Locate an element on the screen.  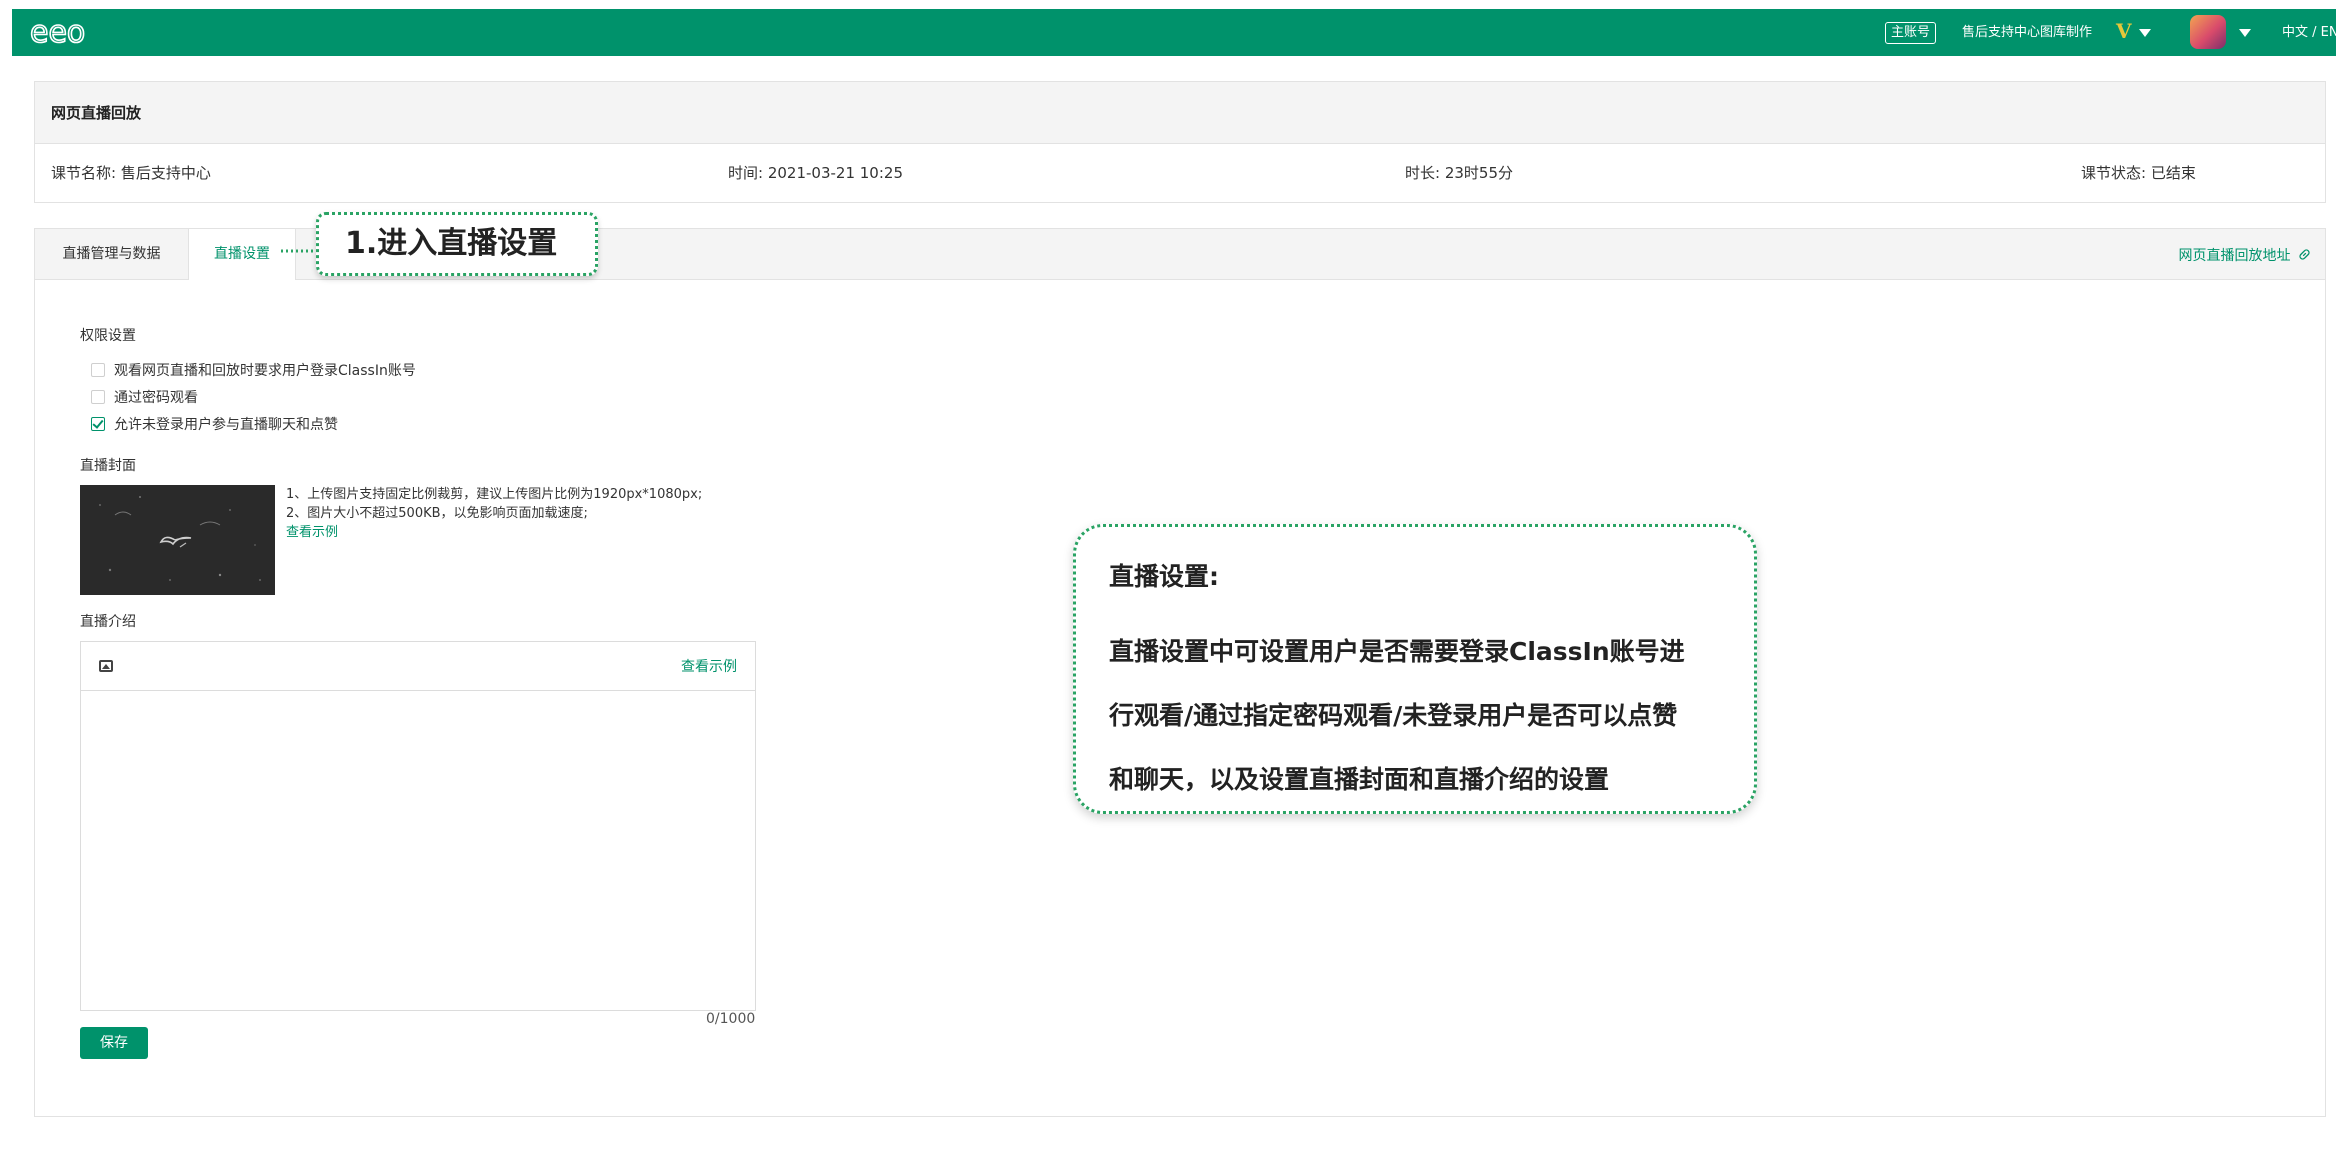
page-title-bar: 网页直播回放 is located at coordinates (1180, 113).